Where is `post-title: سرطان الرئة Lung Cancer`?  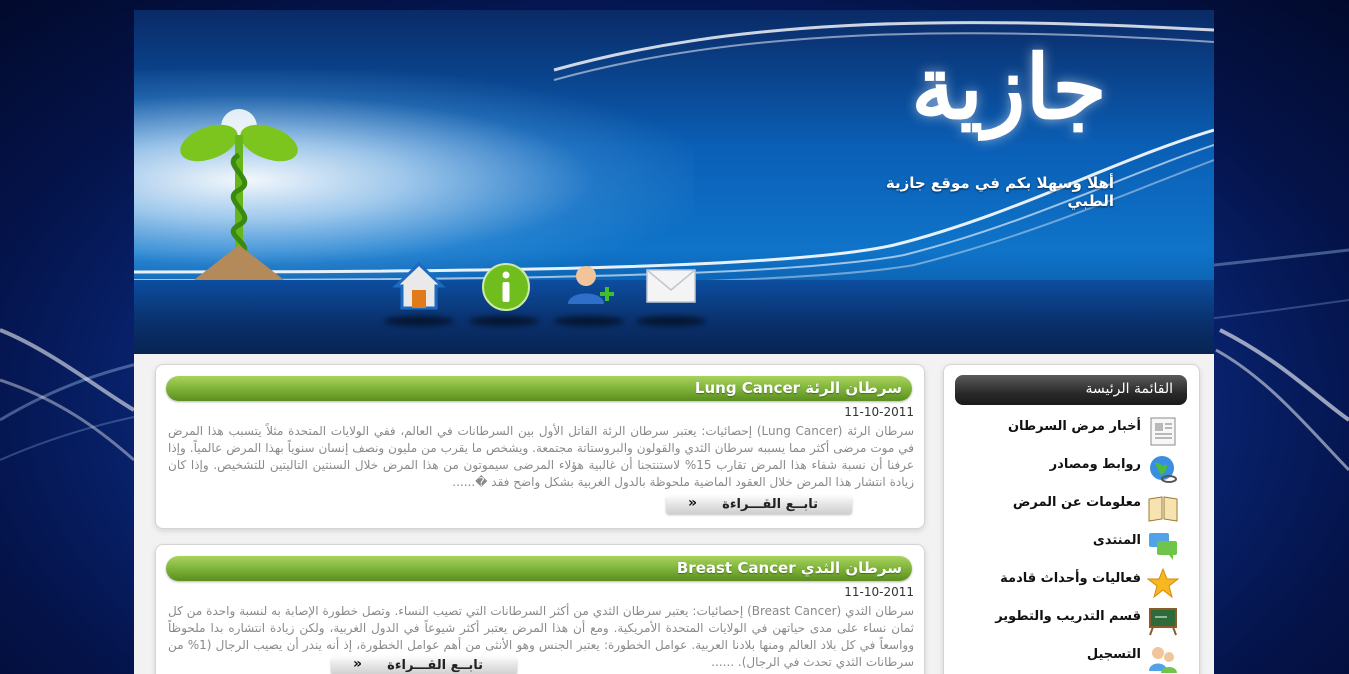
post-title: سرطان الرئة Lung Cancer is located at coordinates (798, 388).